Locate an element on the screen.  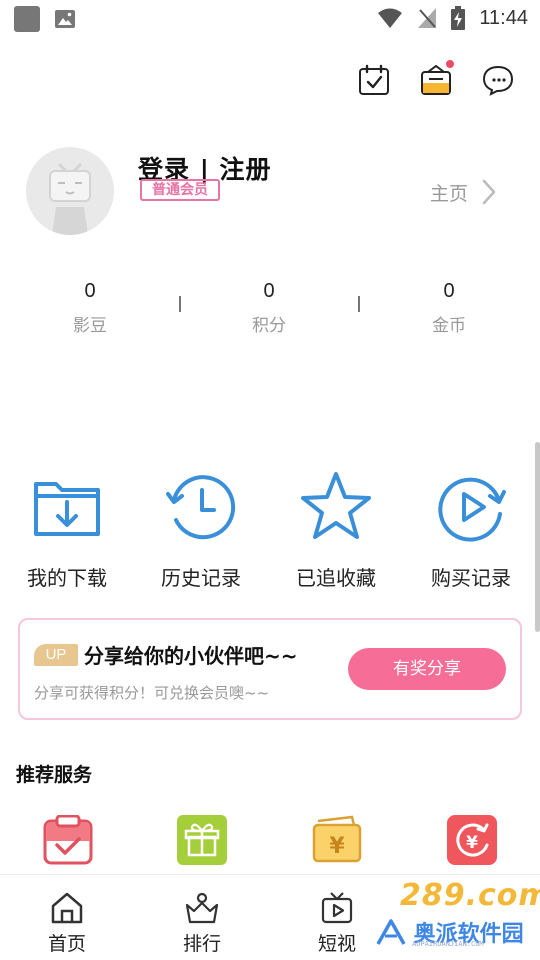
top-actions is located at coordinates (436, 78).